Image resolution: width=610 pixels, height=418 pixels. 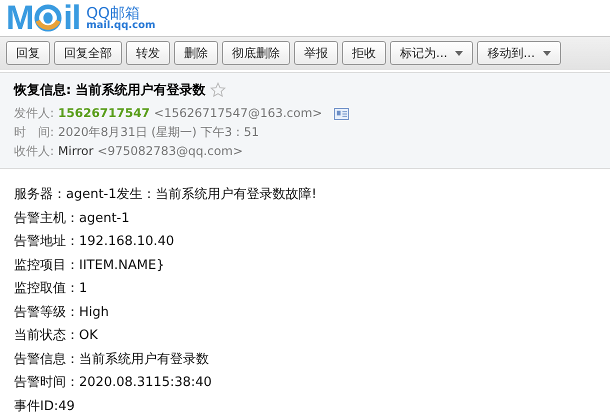 What do you see at coordinates (28, 53) in the screenshot?
I see `toolbar-button: 回复` at bounding box center [28, 53].